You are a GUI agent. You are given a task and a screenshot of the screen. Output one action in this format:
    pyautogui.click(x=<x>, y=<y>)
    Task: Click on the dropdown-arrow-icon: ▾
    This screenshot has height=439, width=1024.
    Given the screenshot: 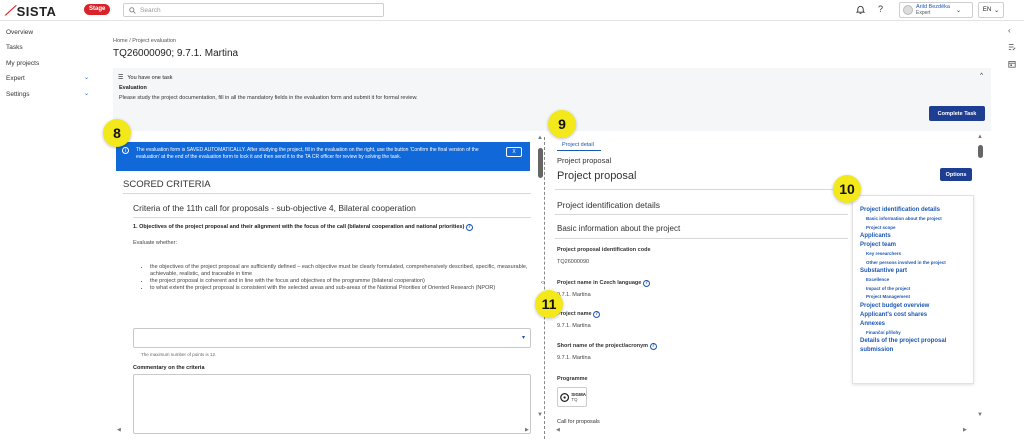 What is the action you would take?
    pyautogui.click(x=523, y=338)
    